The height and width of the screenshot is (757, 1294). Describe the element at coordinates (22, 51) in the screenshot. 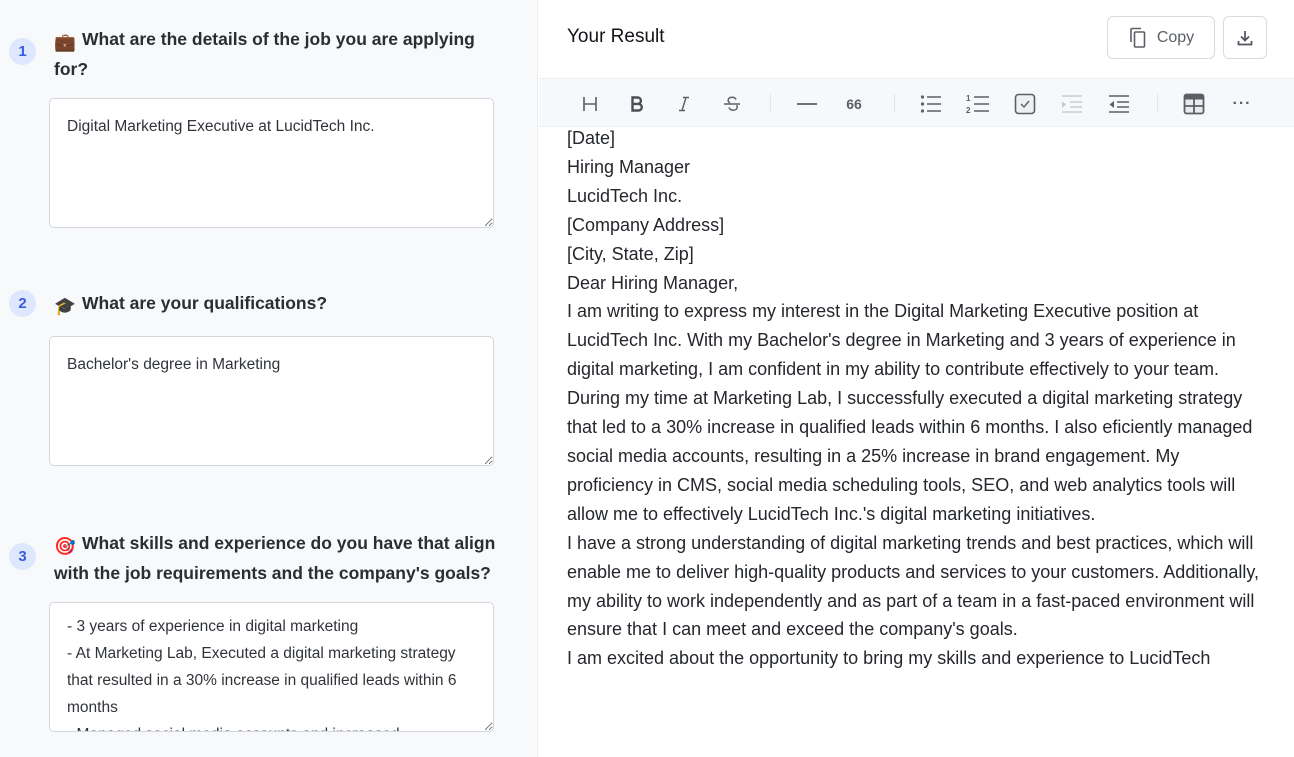

I see `step-badge: 1` at that location.